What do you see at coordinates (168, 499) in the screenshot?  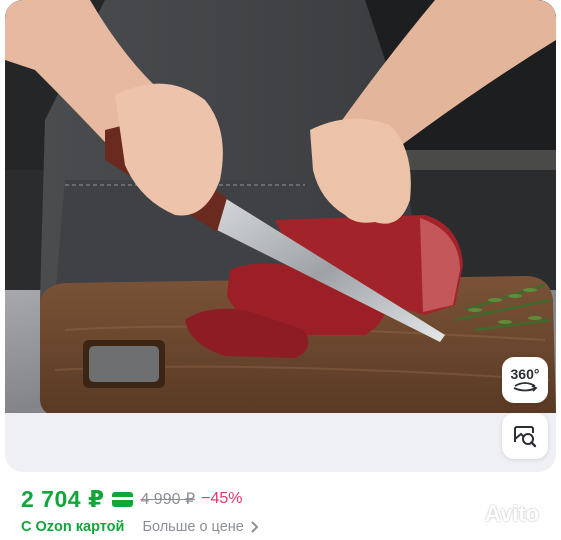 I see `old-price: 4 990 ₽` at bounding box center [168, 499].